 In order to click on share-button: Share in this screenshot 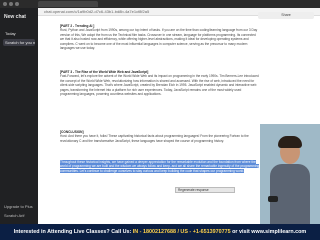, I will do `click(286, 15)`.